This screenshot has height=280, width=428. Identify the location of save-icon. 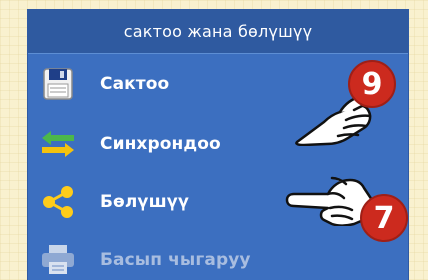
(58, 84).